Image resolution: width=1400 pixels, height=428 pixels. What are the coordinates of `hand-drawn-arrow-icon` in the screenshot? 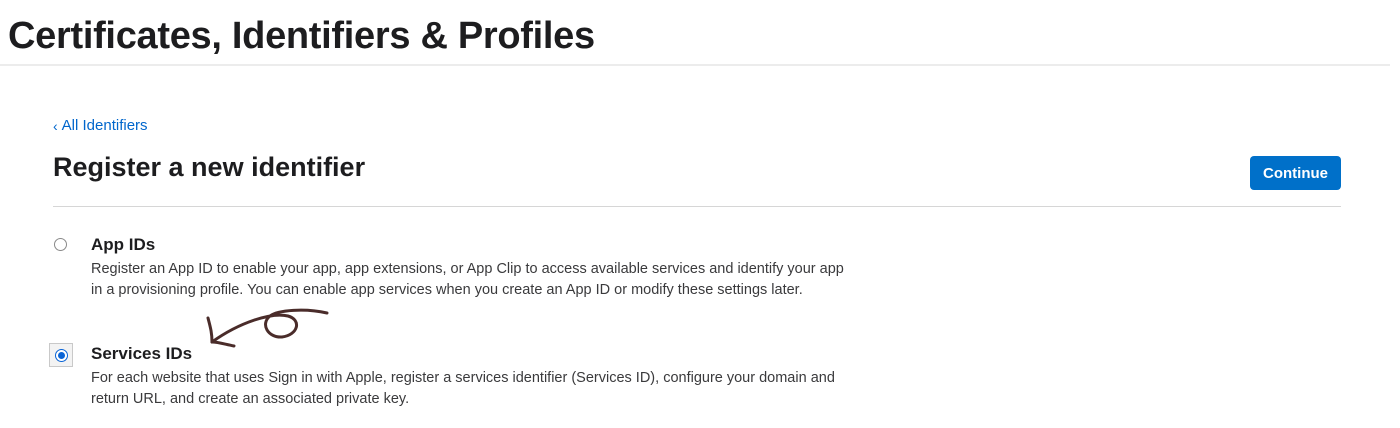 It's located at (267, 328).